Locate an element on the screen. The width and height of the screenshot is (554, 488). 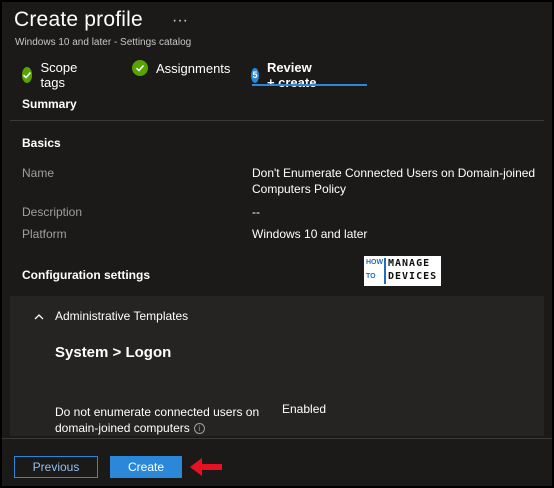
description-label: Description is located at coordinates (52, 212).